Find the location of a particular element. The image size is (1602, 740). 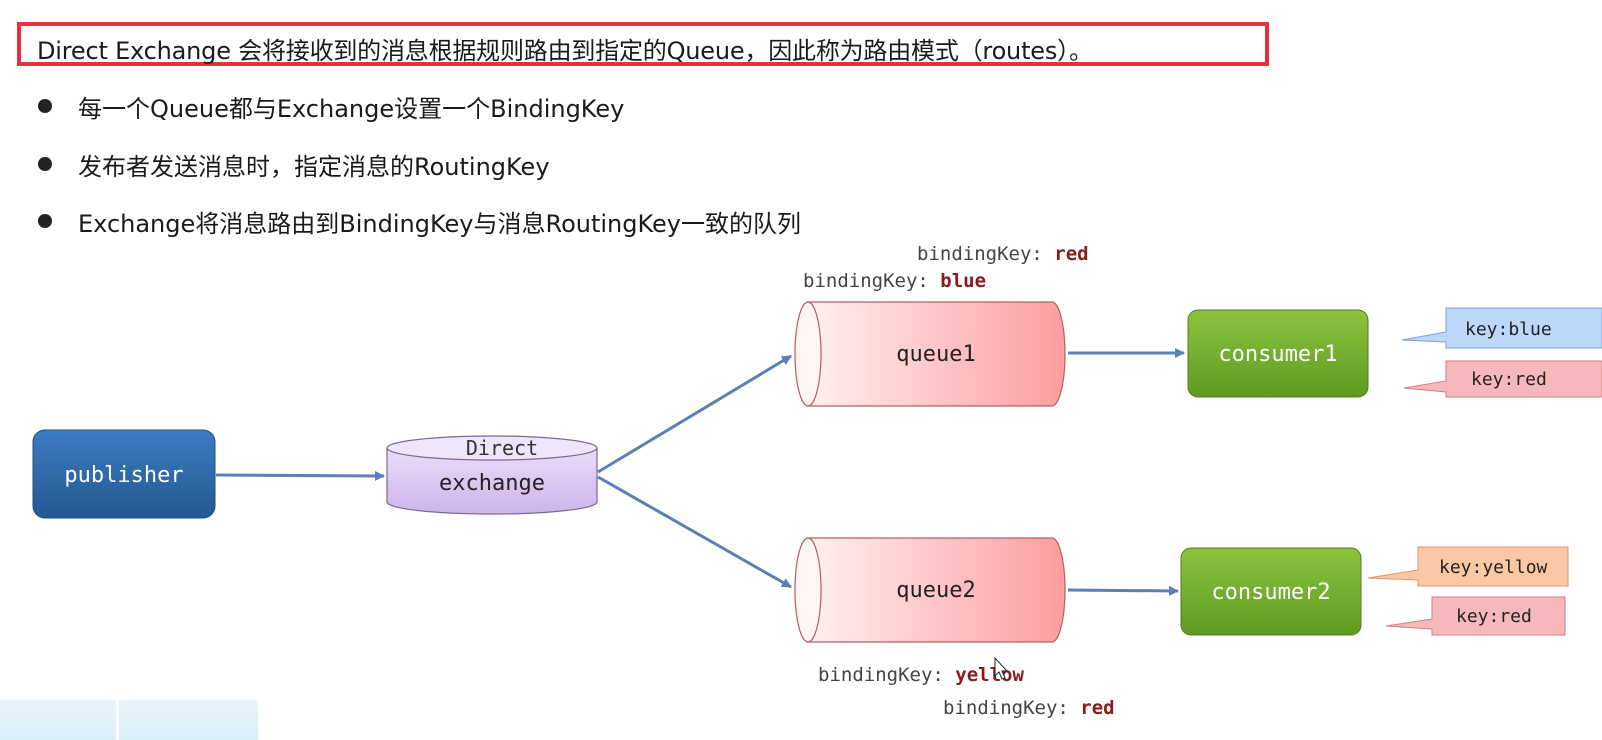

consumer1-label: consumer1 is located at coordinates (1277, 354).